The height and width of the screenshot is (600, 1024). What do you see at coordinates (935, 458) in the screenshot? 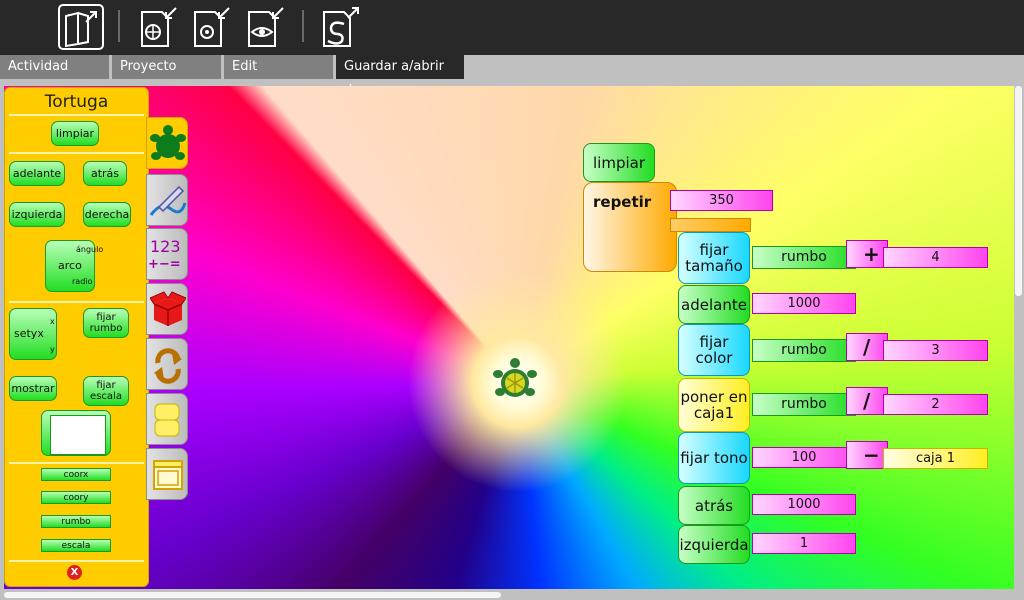
I see `caja-value-block: caja 1` at bounding box center [935, 458].